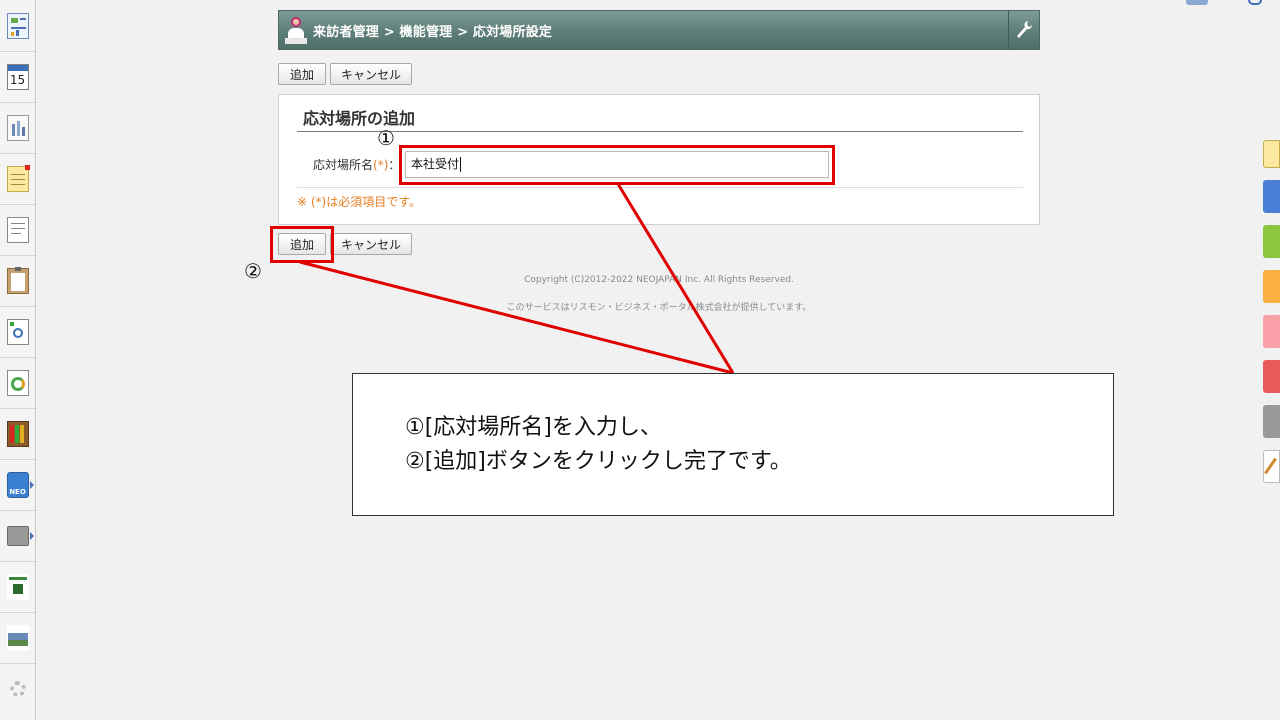  What do you see at coordinates (733, 444) in the screenshot?
I see `instruction-callout: ①[応対場所名]を入力し、 ②[追加]ボタンをクリックし完了です。` at bounding box center [733, 444].